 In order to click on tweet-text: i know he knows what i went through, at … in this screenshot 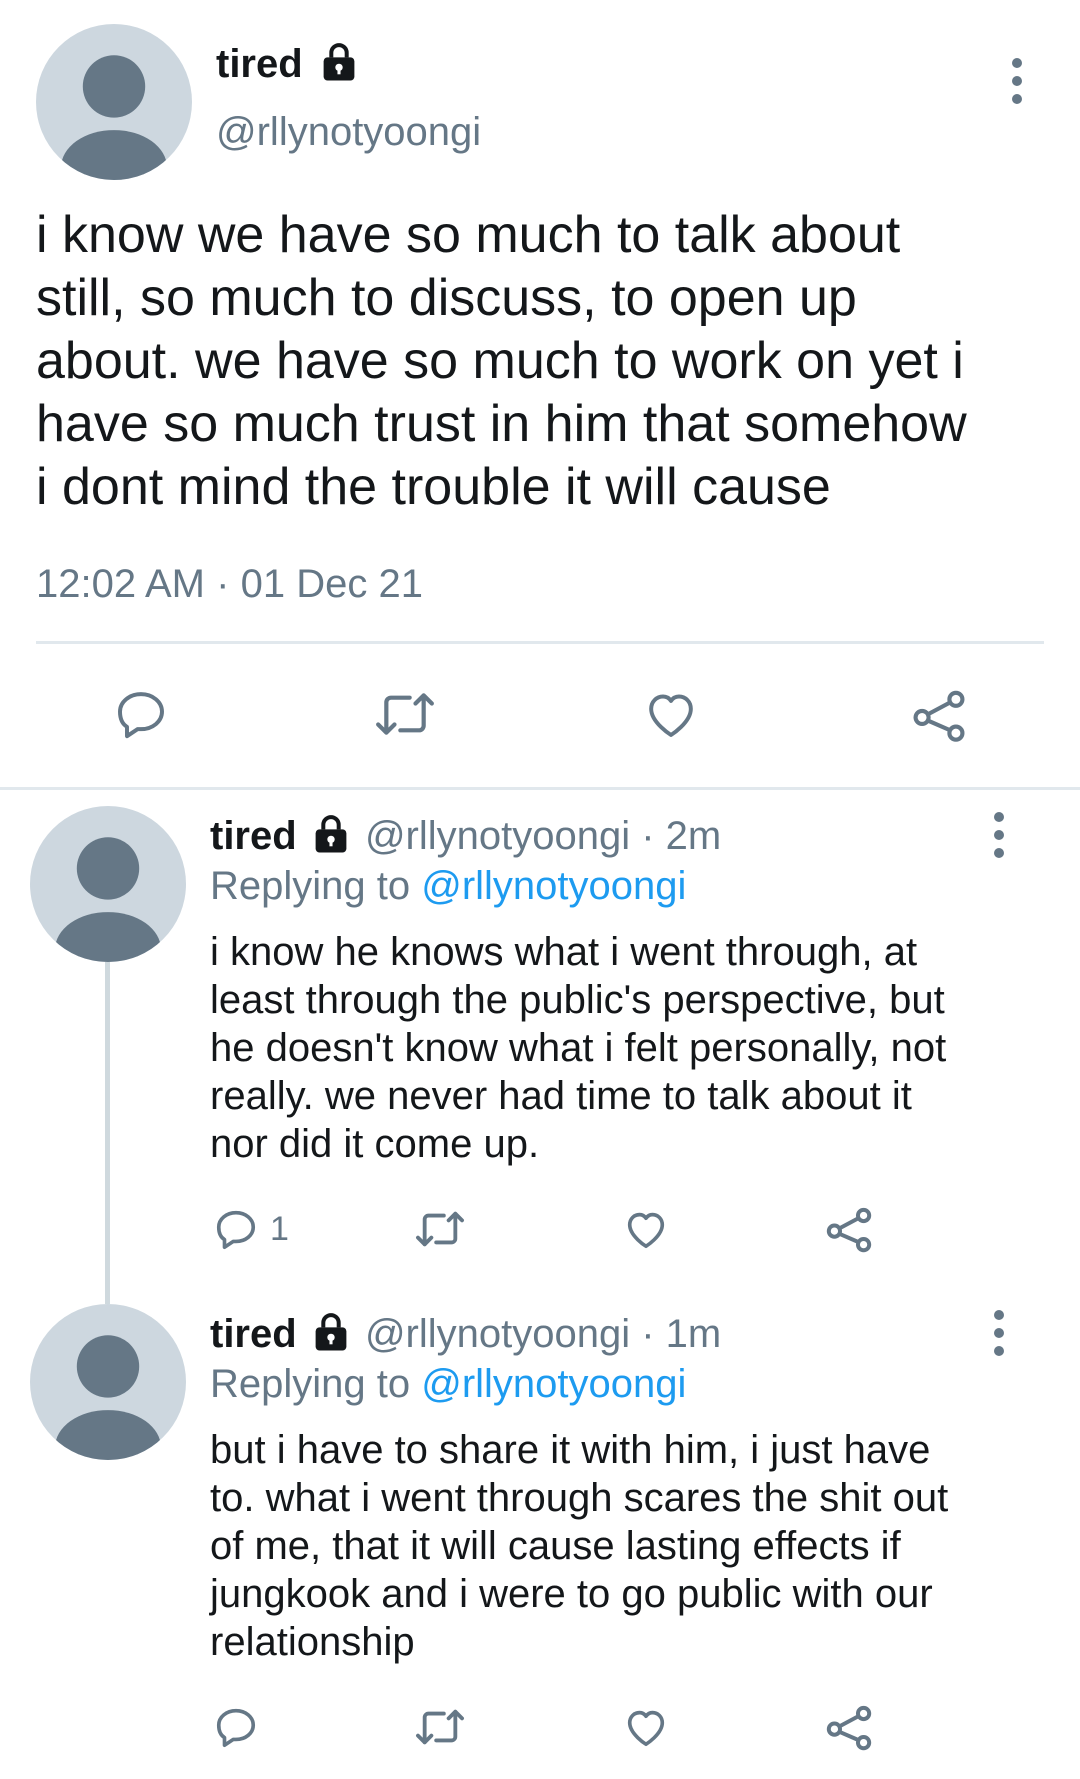, I will do `click(578, 1048)`.